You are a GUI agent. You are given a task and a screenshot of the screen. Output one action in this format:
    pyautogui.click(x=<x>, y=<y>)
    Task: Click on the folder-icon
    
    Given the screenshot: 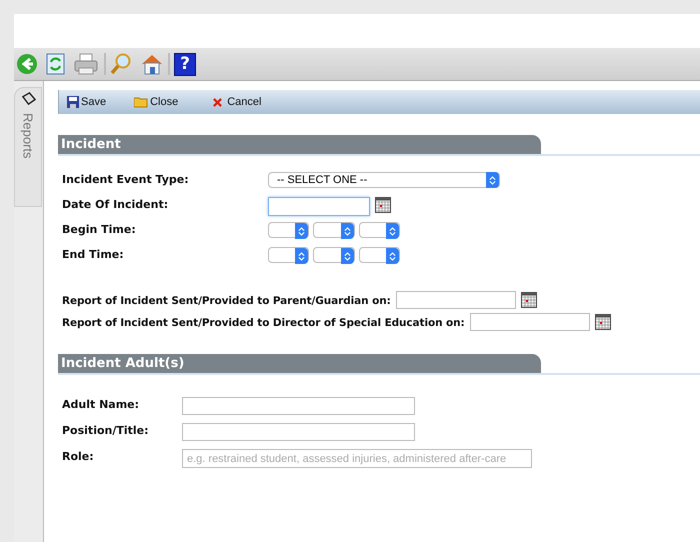 What is the action you would take?
    pyautogui.click(x=141, y=102)
    